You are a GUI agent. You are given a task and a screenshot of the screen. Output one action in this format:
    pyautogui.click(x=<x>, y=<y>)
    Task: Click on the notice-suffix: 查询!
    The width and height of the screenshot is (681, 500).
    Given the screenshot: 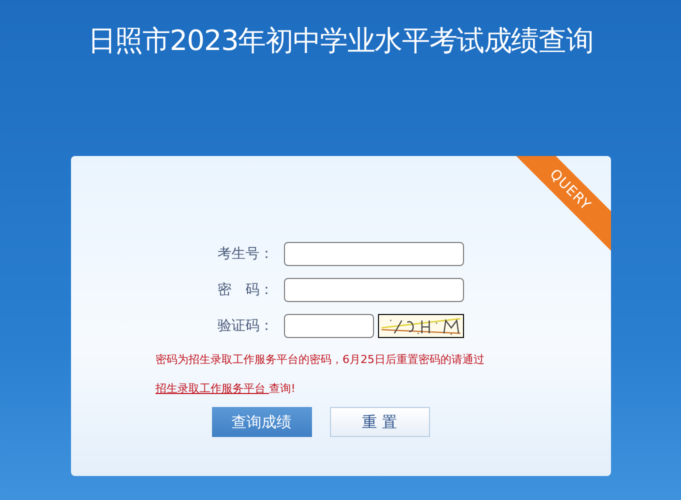 What is the action you would take?
    pyautogui.click(x=282, y=388)
    